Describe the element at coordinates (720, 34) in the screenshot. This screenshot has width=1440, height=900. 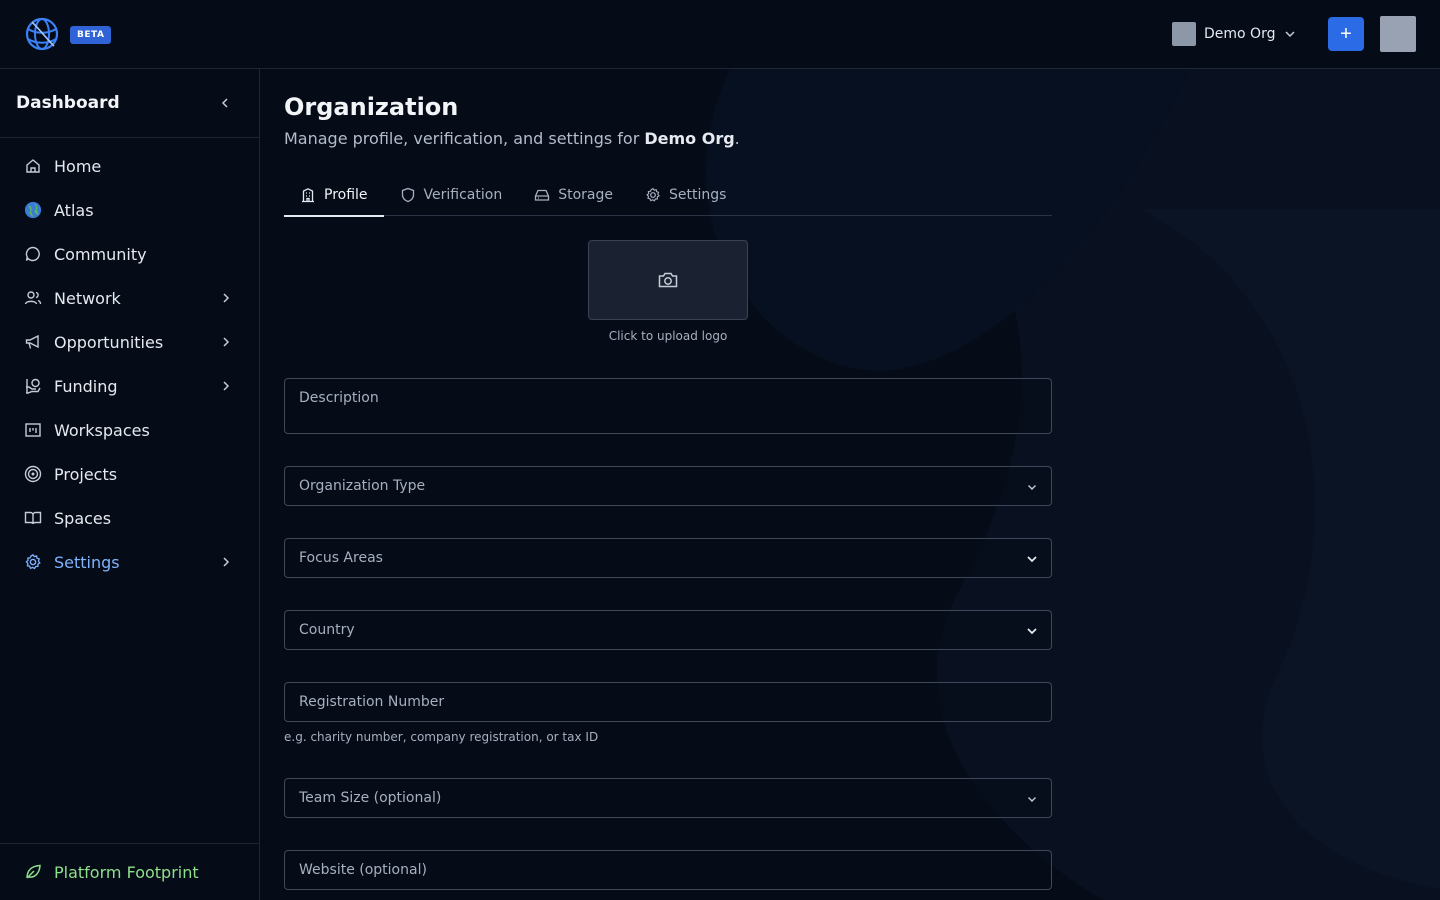
I see `top-bar: BETA Demo Org +` at that location.